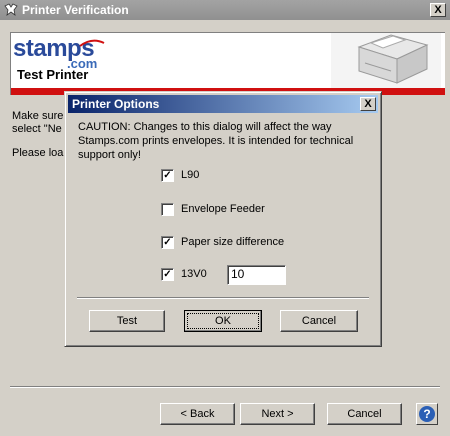 This screenshot has height=436, width=450. Describe the element at coordinates (233, 242) in the screenshot. I see `option-paper-size-difference-label: Paper size difference` at that location.